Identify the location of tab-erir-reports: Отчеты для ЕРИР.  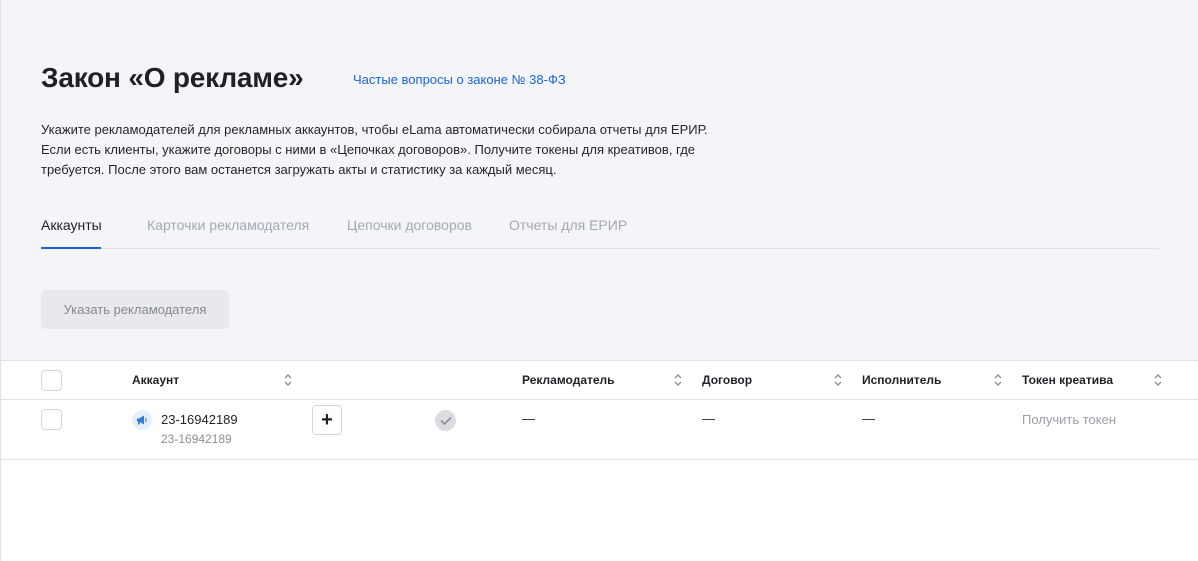
(568, 225).